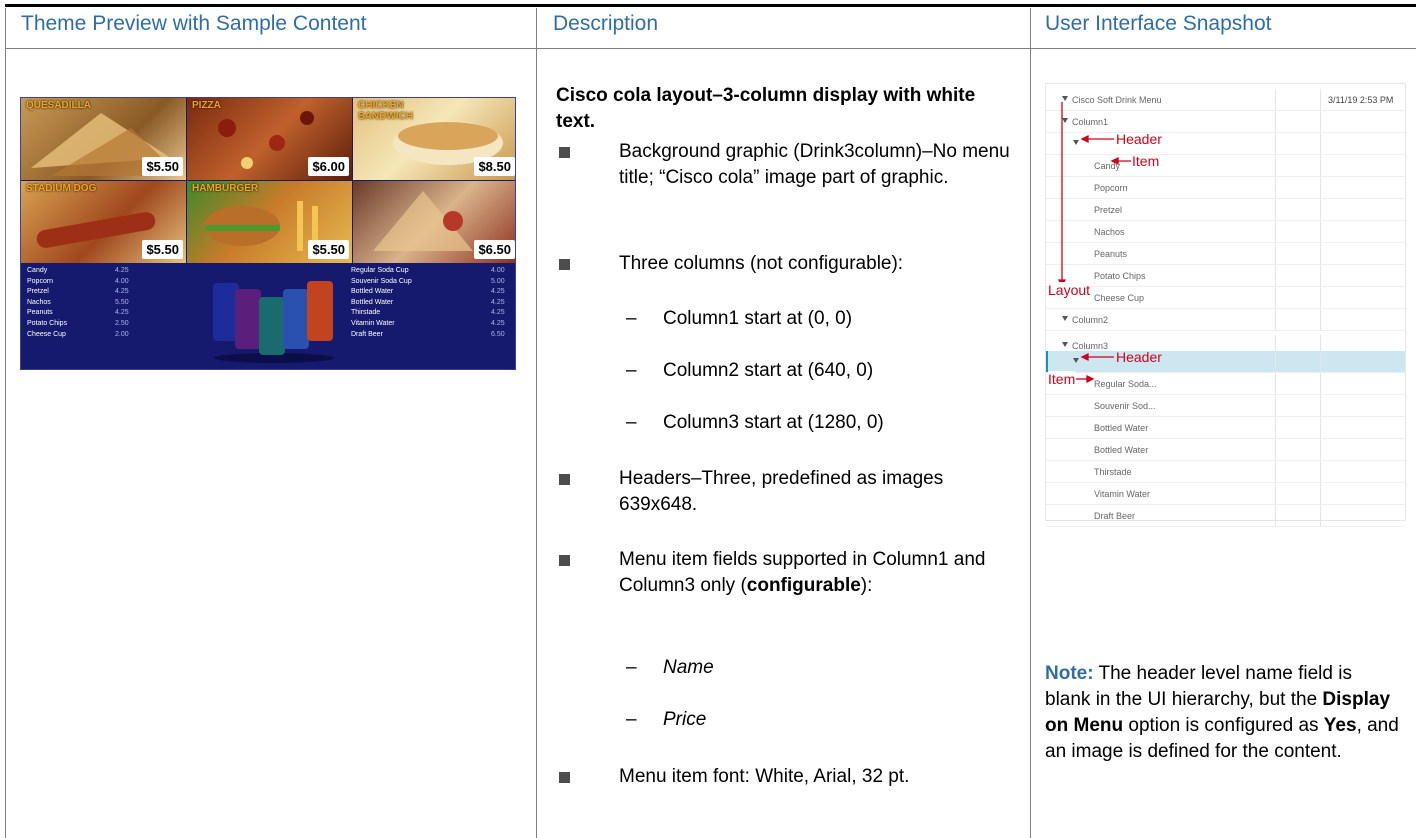 The height and width of the screenshot is (838, 1416). What do you see at coordinates (269, 139) in the screenshot?
I see `food-tile-pizza: PIZZA $6.00` at bounding box center [269, 139].